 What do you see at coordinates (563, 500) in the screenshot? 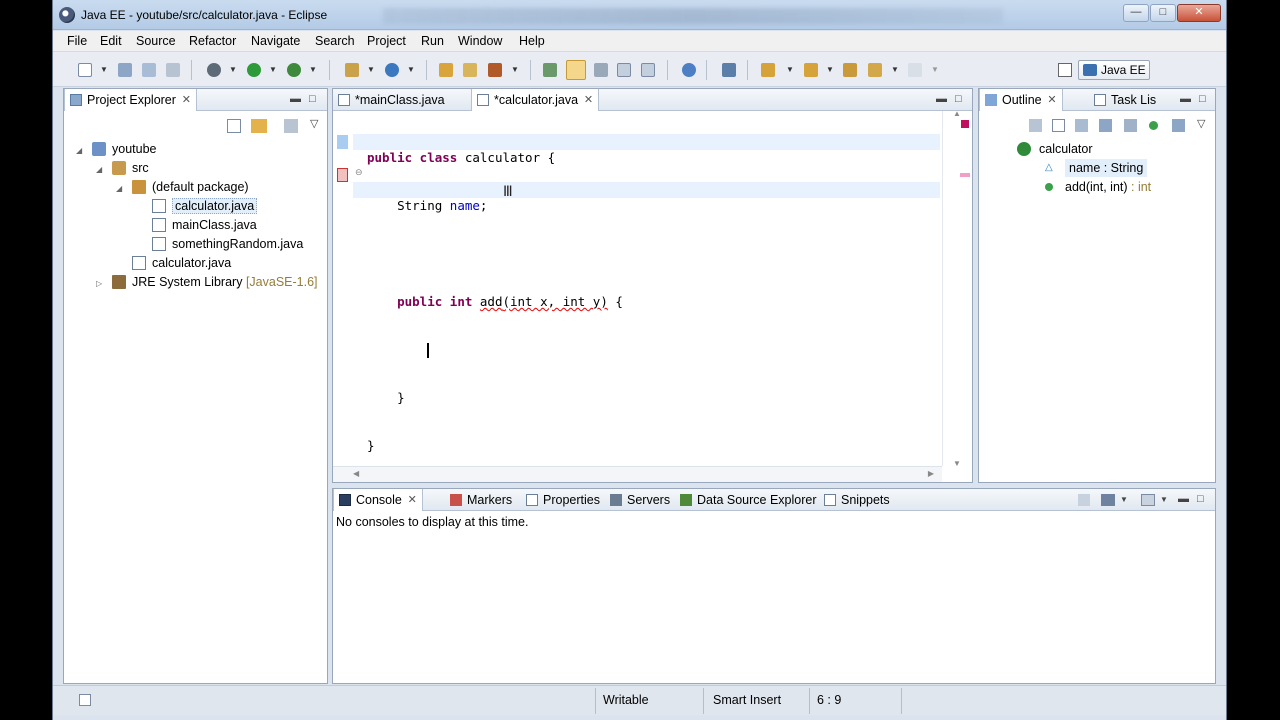
I see `tab-properties: Properties` at bounding box center [563, 500].